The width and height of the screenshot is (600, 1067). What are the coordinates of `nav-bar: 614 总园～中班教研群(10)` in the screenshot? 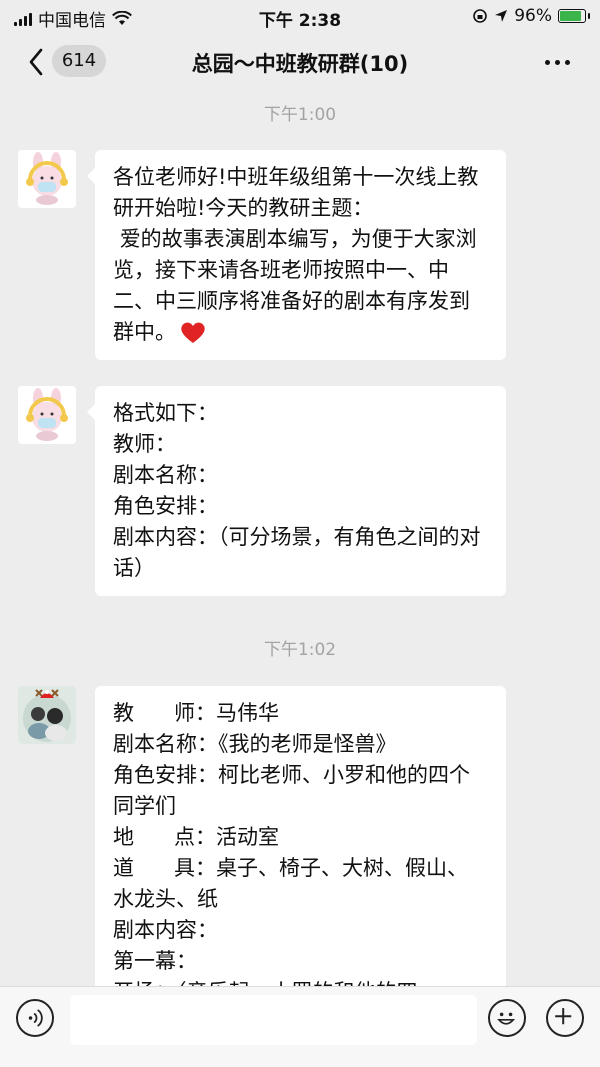 It's located at (300, 62).